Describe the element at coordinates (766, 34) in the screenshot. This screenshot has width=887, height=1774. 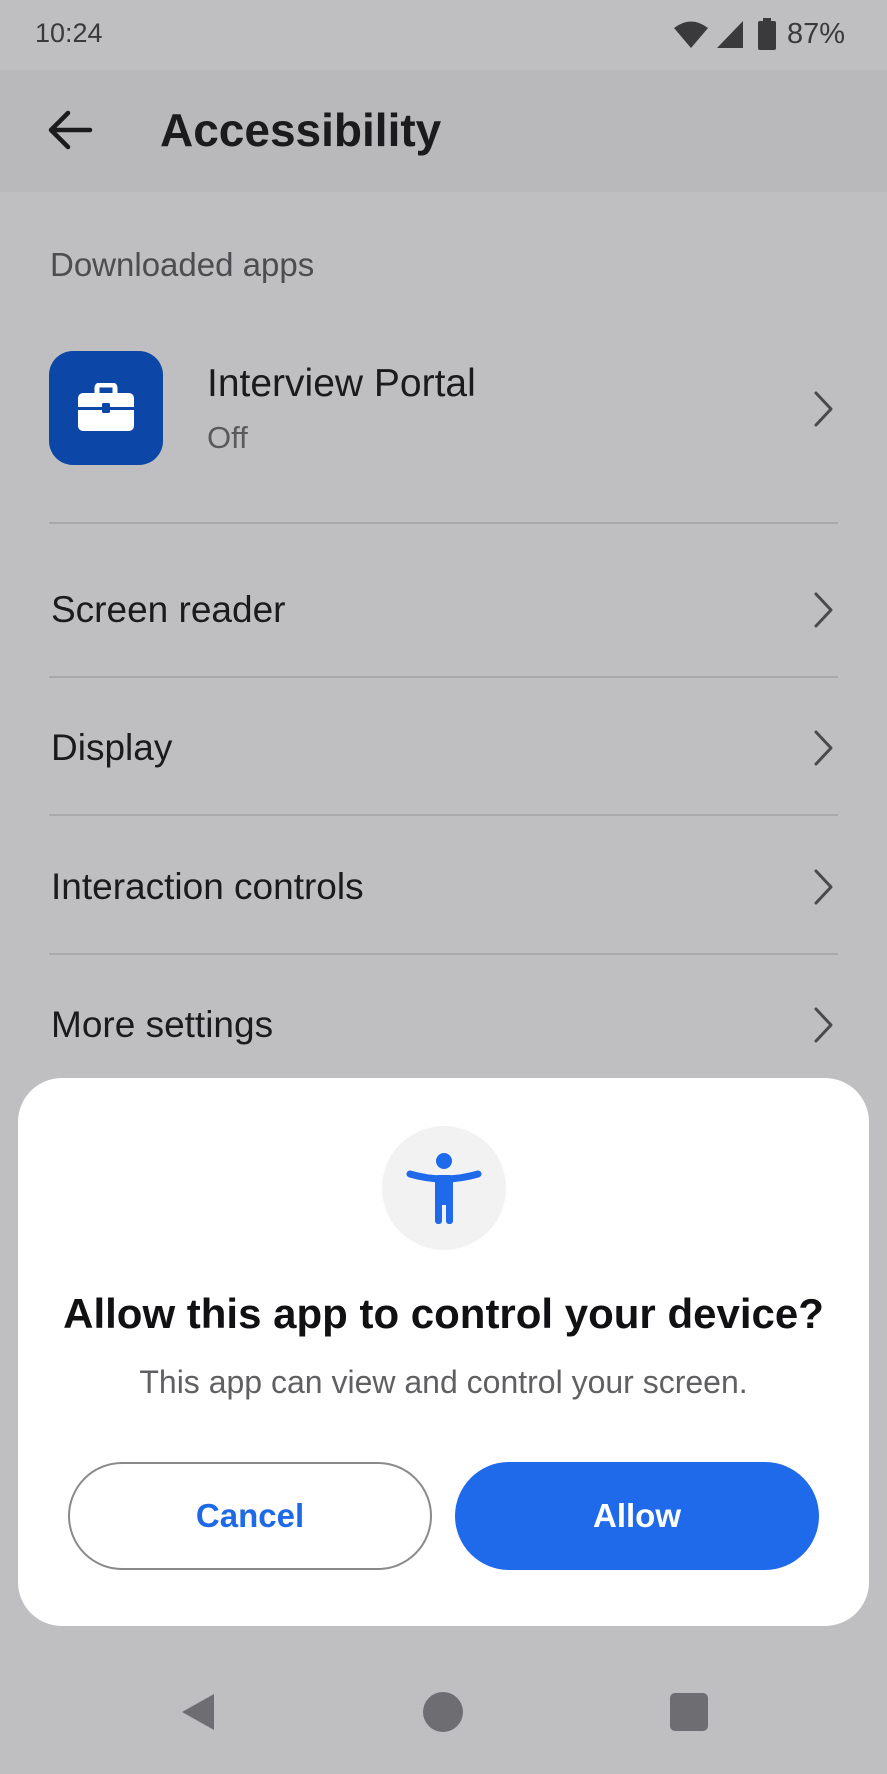
I see `battery-icon` at that location.